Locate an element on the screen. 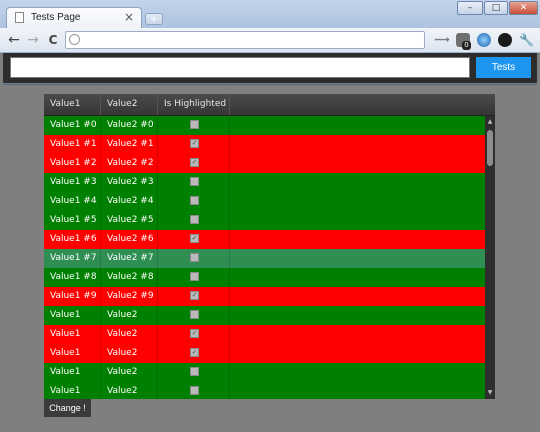 The image size is (540, 432). scroll-down-icon: ▼ is located at coordinates (490, 393).